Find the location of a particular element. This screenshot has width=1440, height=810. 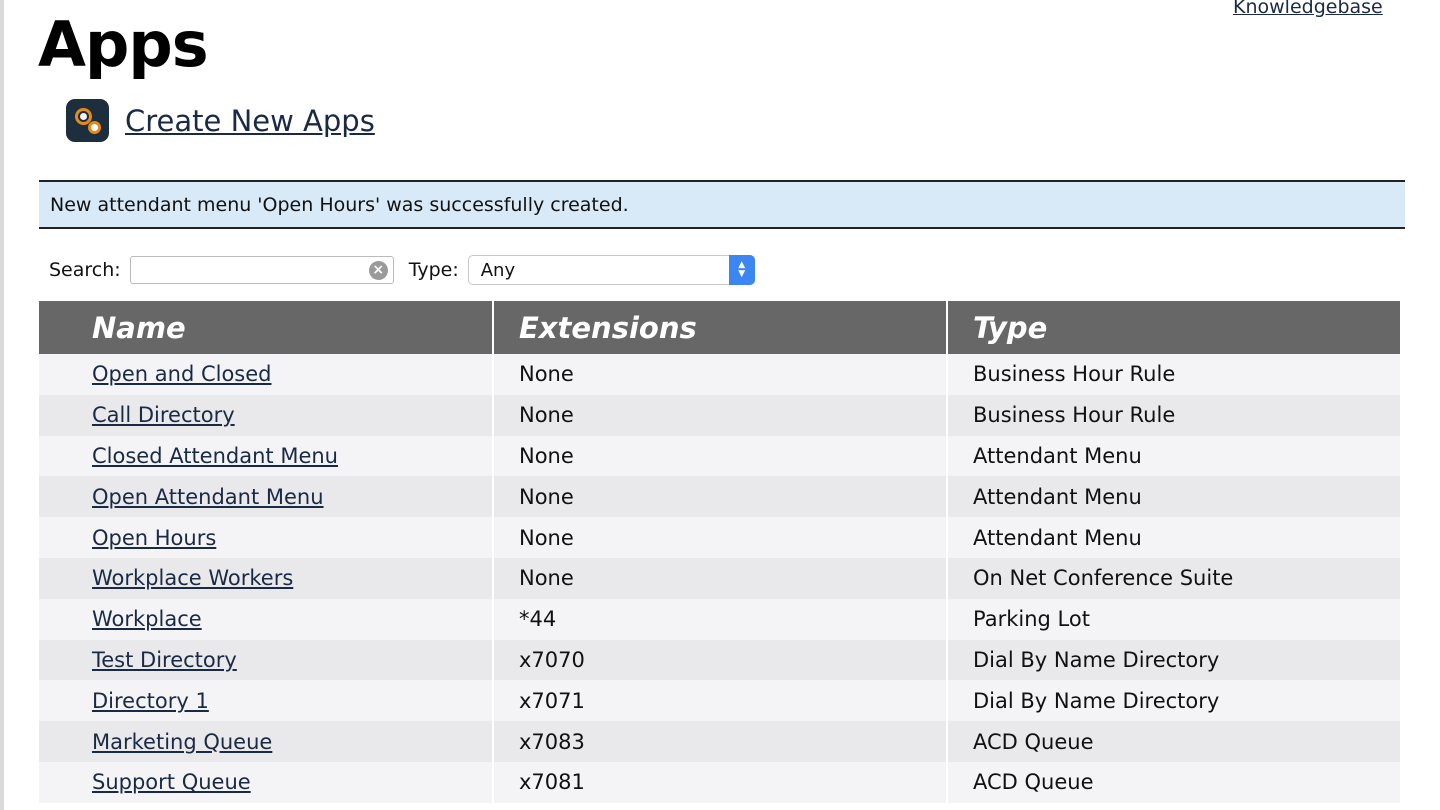

cell-name: Directory 1 is located at coordinates (266, 701).